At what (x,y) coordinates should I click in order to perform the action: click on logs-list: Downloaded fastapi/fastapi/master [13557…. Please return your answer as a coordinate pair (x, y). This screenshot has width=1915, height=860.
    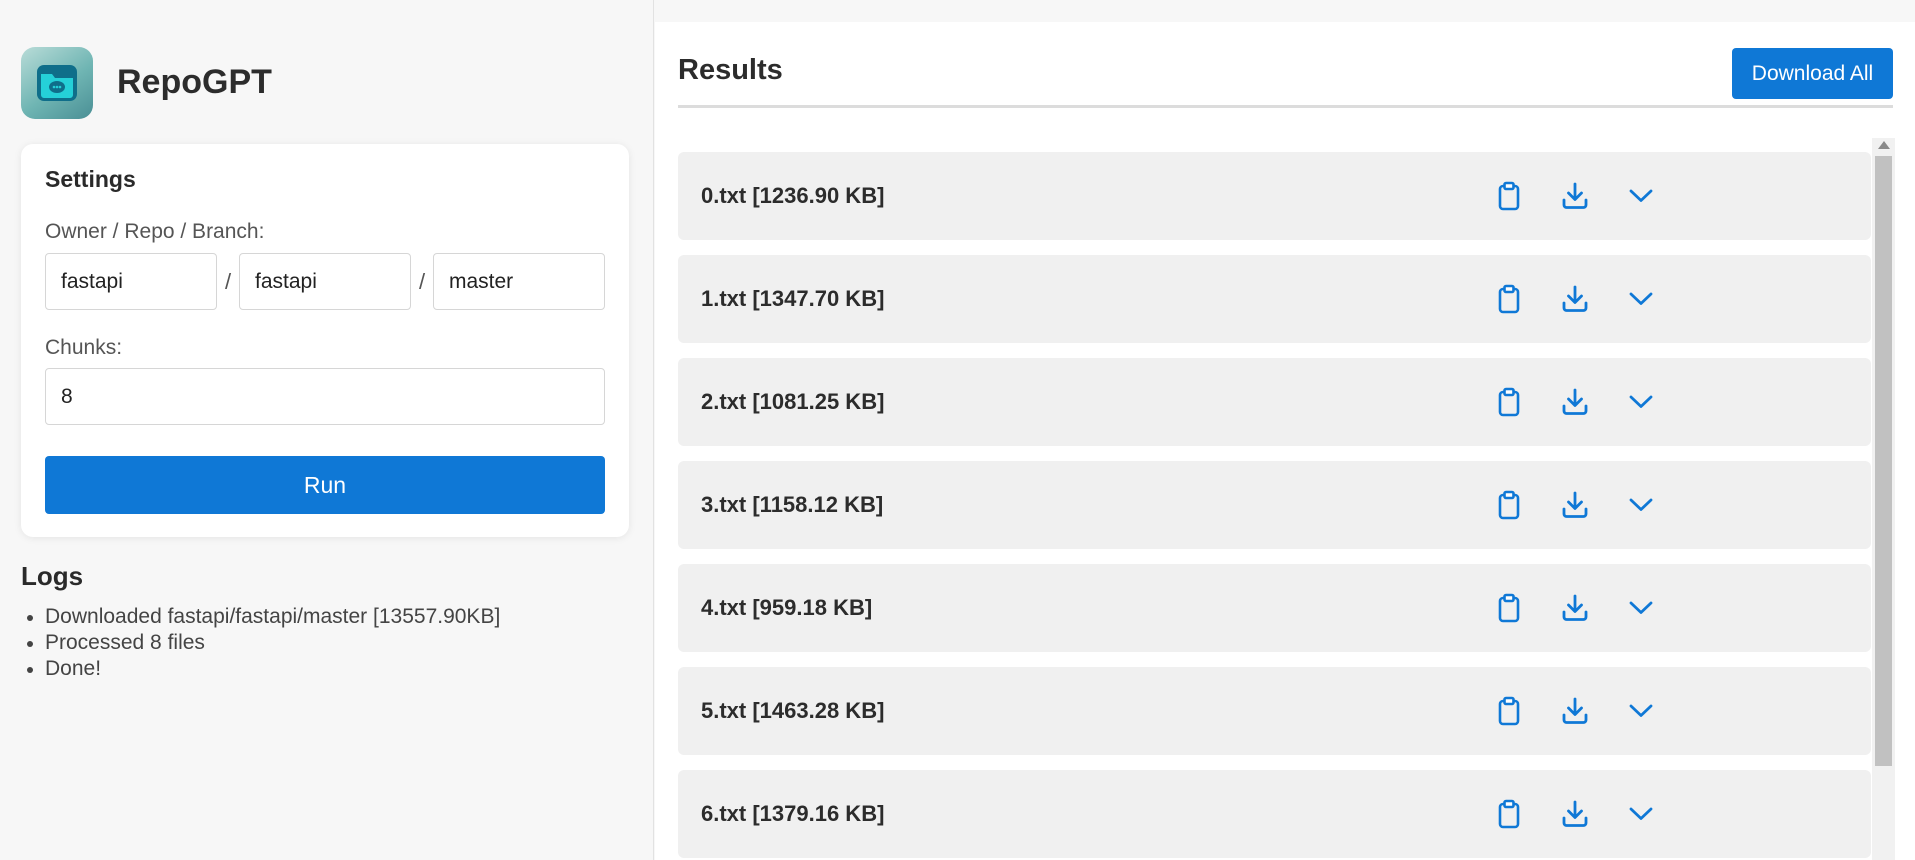
    Looking at the image, I should click on (326, 643).